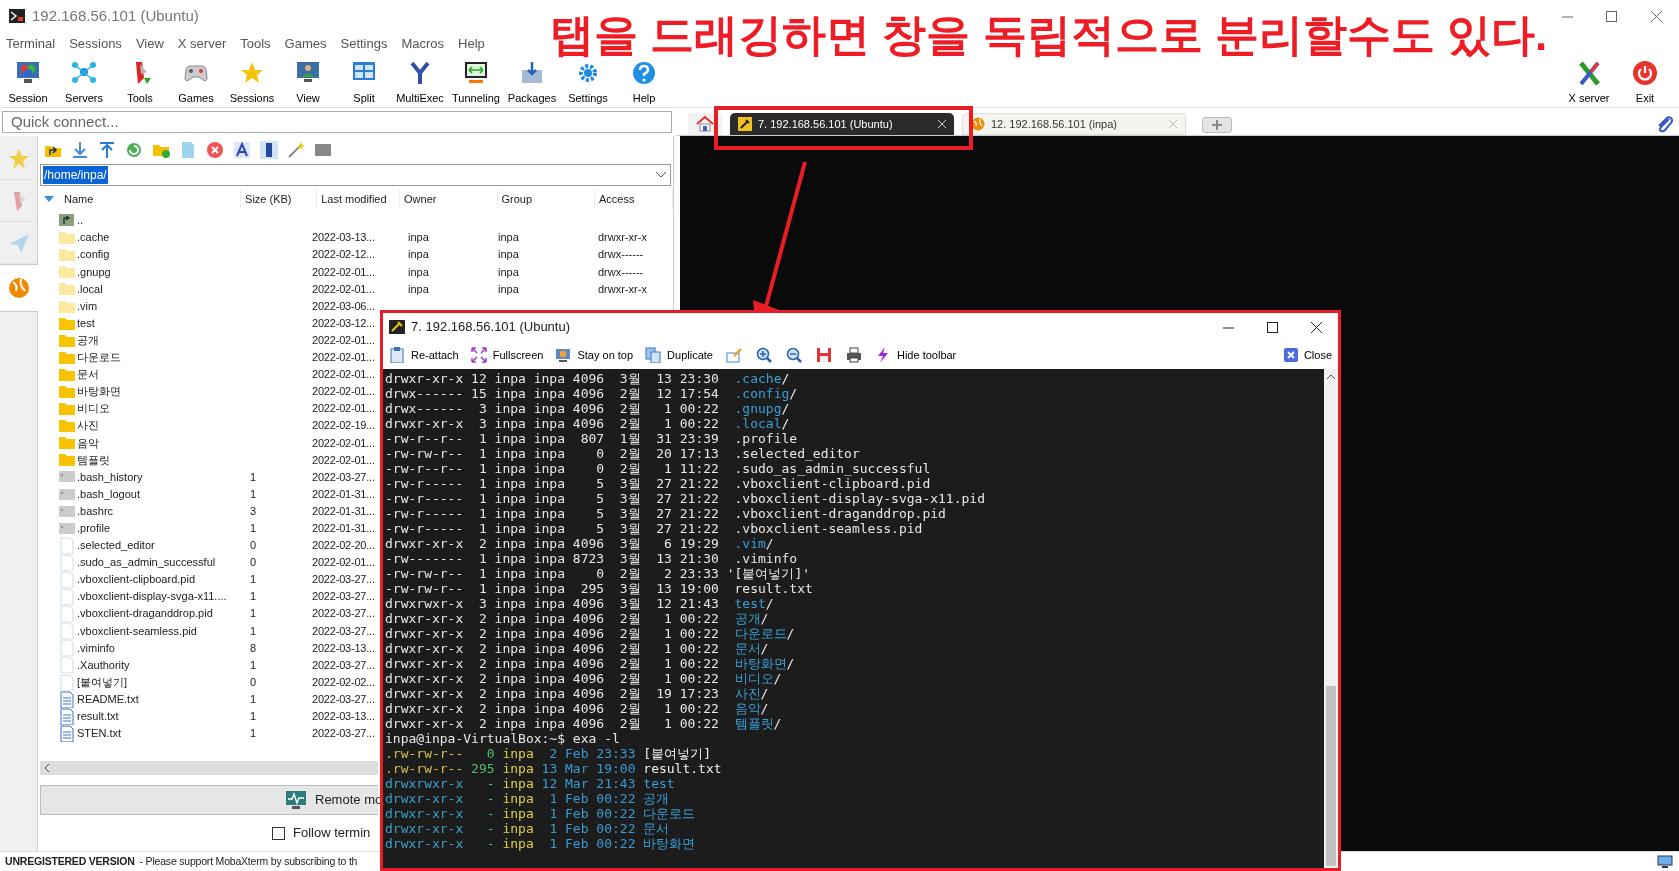 This screenshot has height=871, width=1679. What do you see at coordinates (149, 44) in the screenshot?
I see `menu-item: View` at bounding box center [149, 44].